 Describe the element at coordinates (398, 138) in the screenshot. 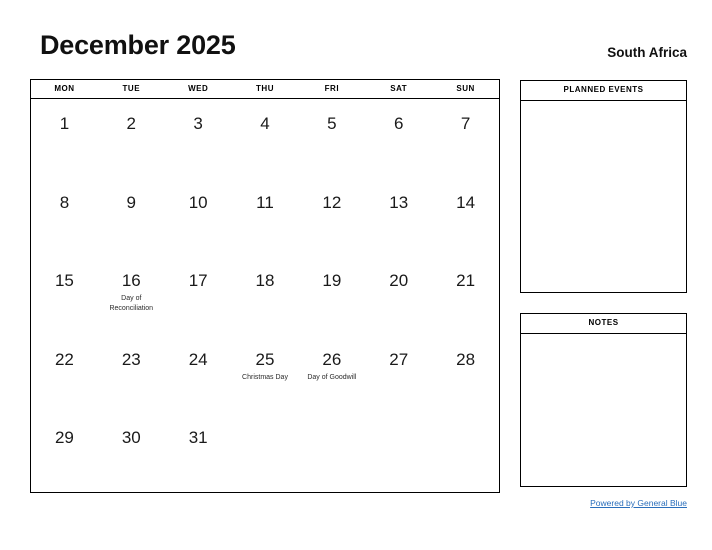

I see `day-cell: 6` at that location.